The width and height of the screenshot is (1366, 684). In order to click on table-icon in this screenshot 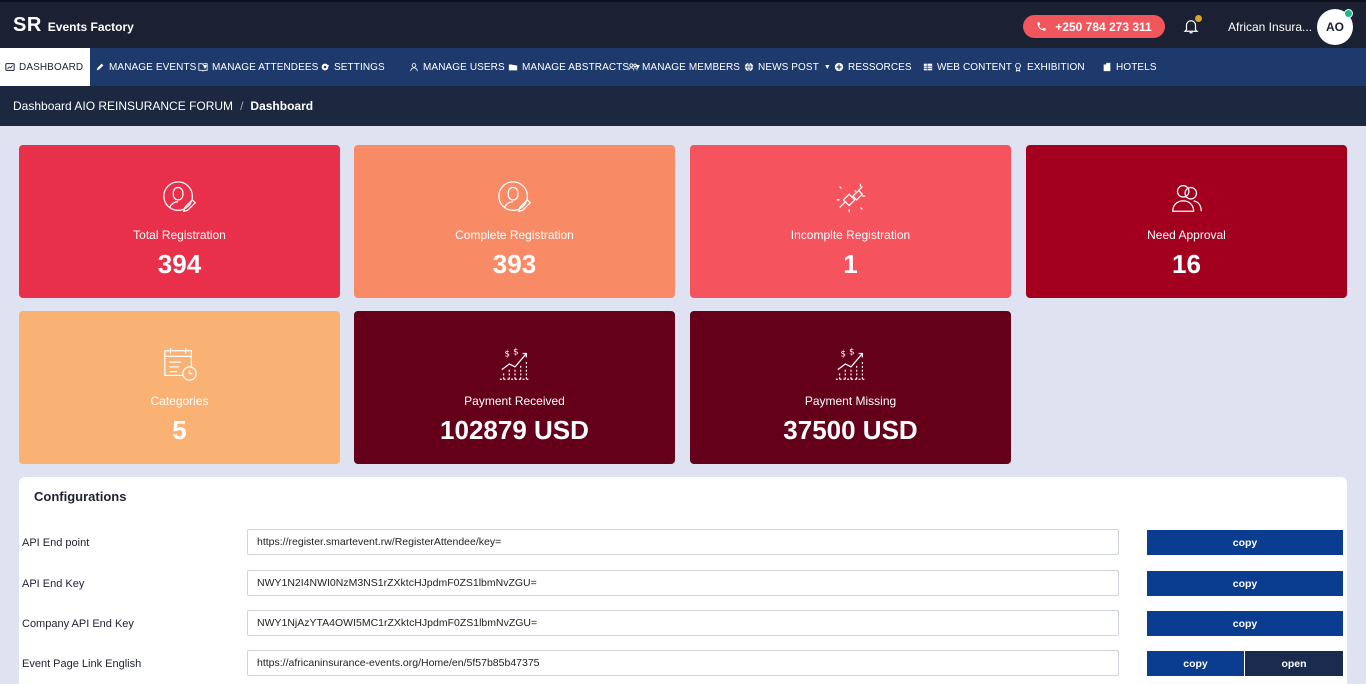, I will do `click(928, 67)`.